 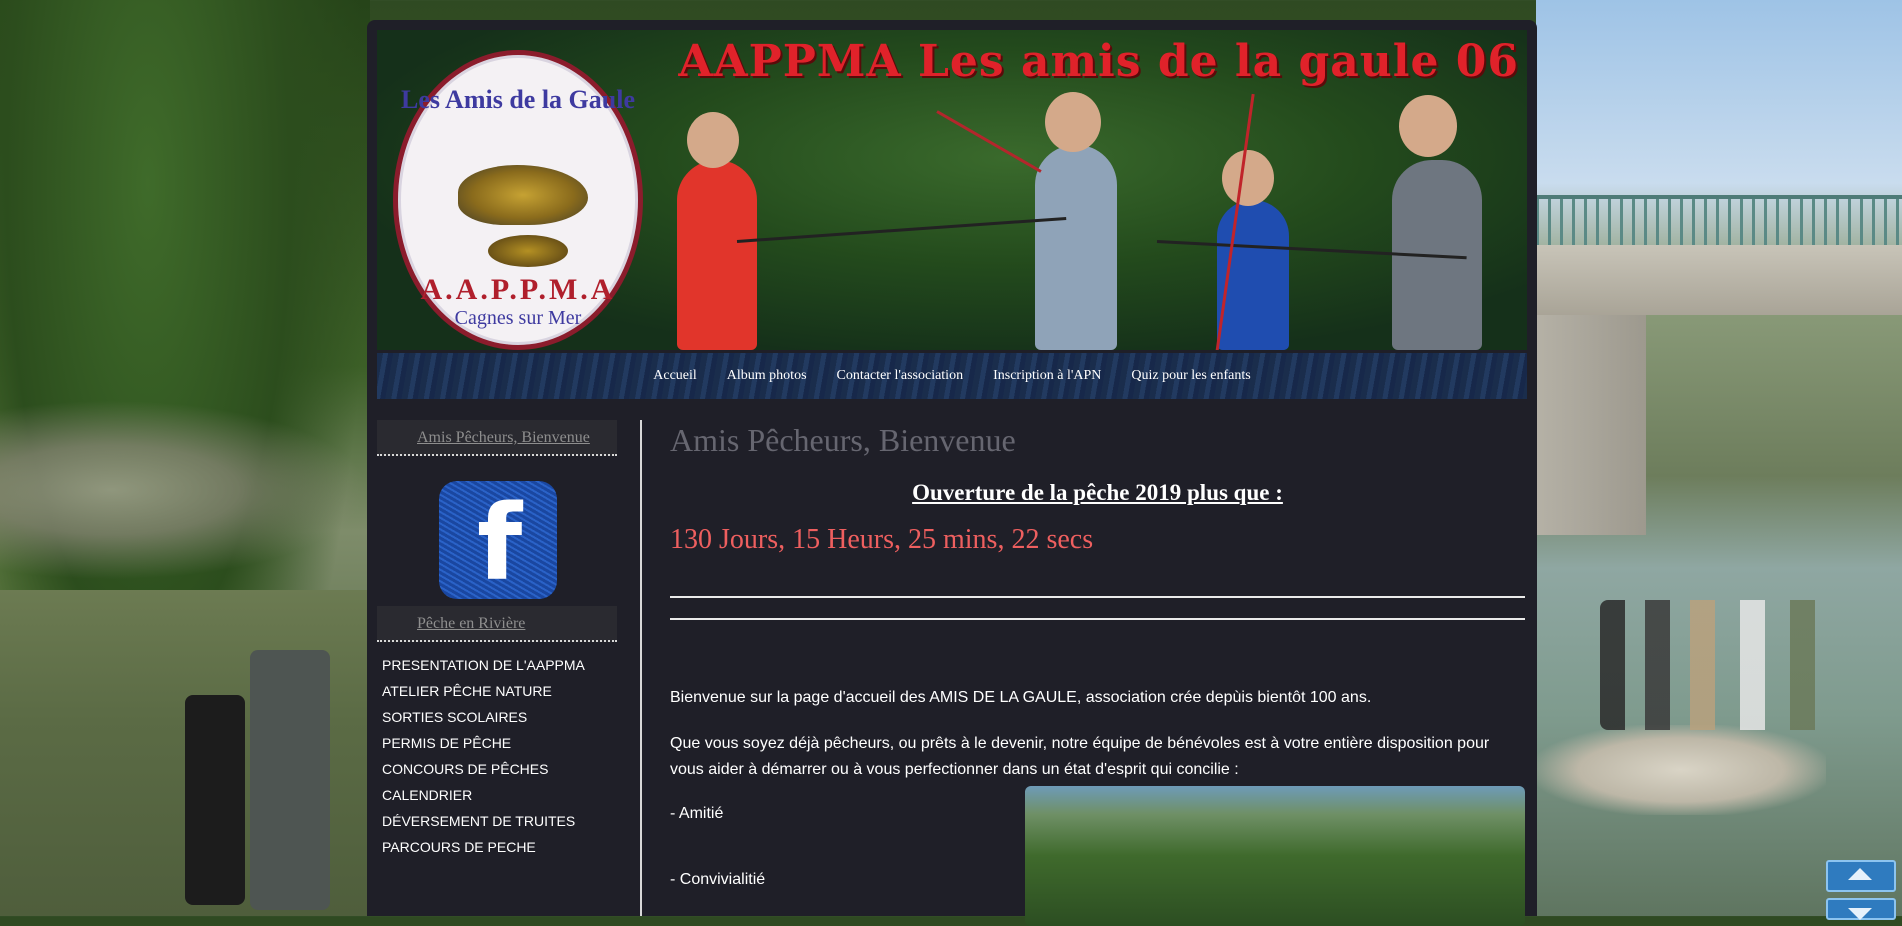 What do you see at coordinates (1076, 247) in the screenshot?
I see `banner-kid-grey-shirt` at bounding box center [1076, 247].